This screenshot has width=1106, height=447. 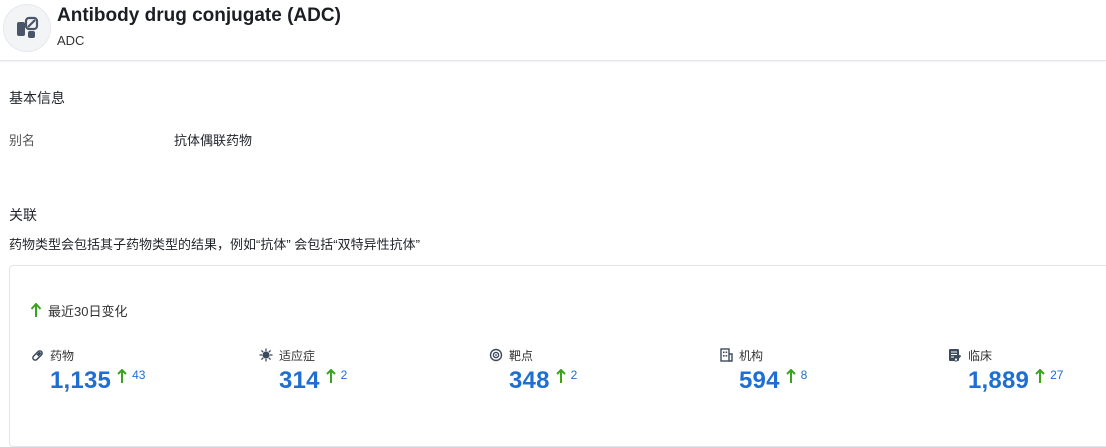 What do you see at coordinates (751, 355) in the screenshot?
I see `stat-label: 机构` at bounding box center [751, 355].